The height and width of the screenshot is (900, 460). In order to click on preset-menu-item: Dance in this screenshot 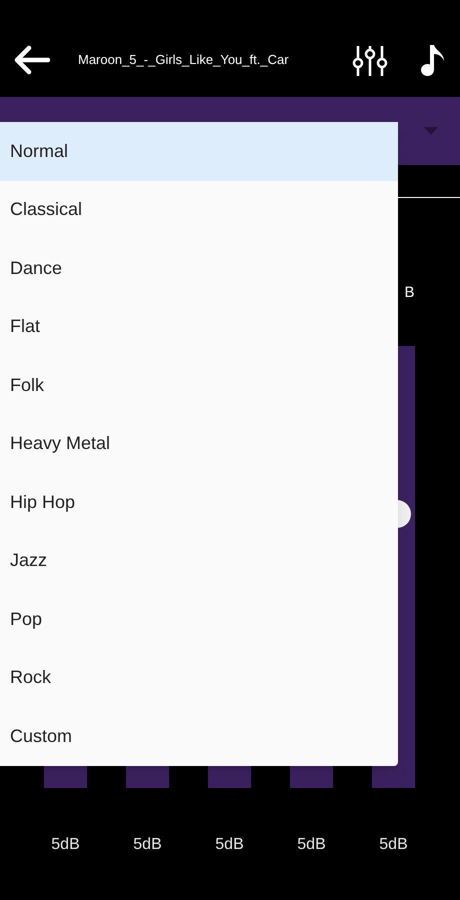, I will do `click(199, 268)`.